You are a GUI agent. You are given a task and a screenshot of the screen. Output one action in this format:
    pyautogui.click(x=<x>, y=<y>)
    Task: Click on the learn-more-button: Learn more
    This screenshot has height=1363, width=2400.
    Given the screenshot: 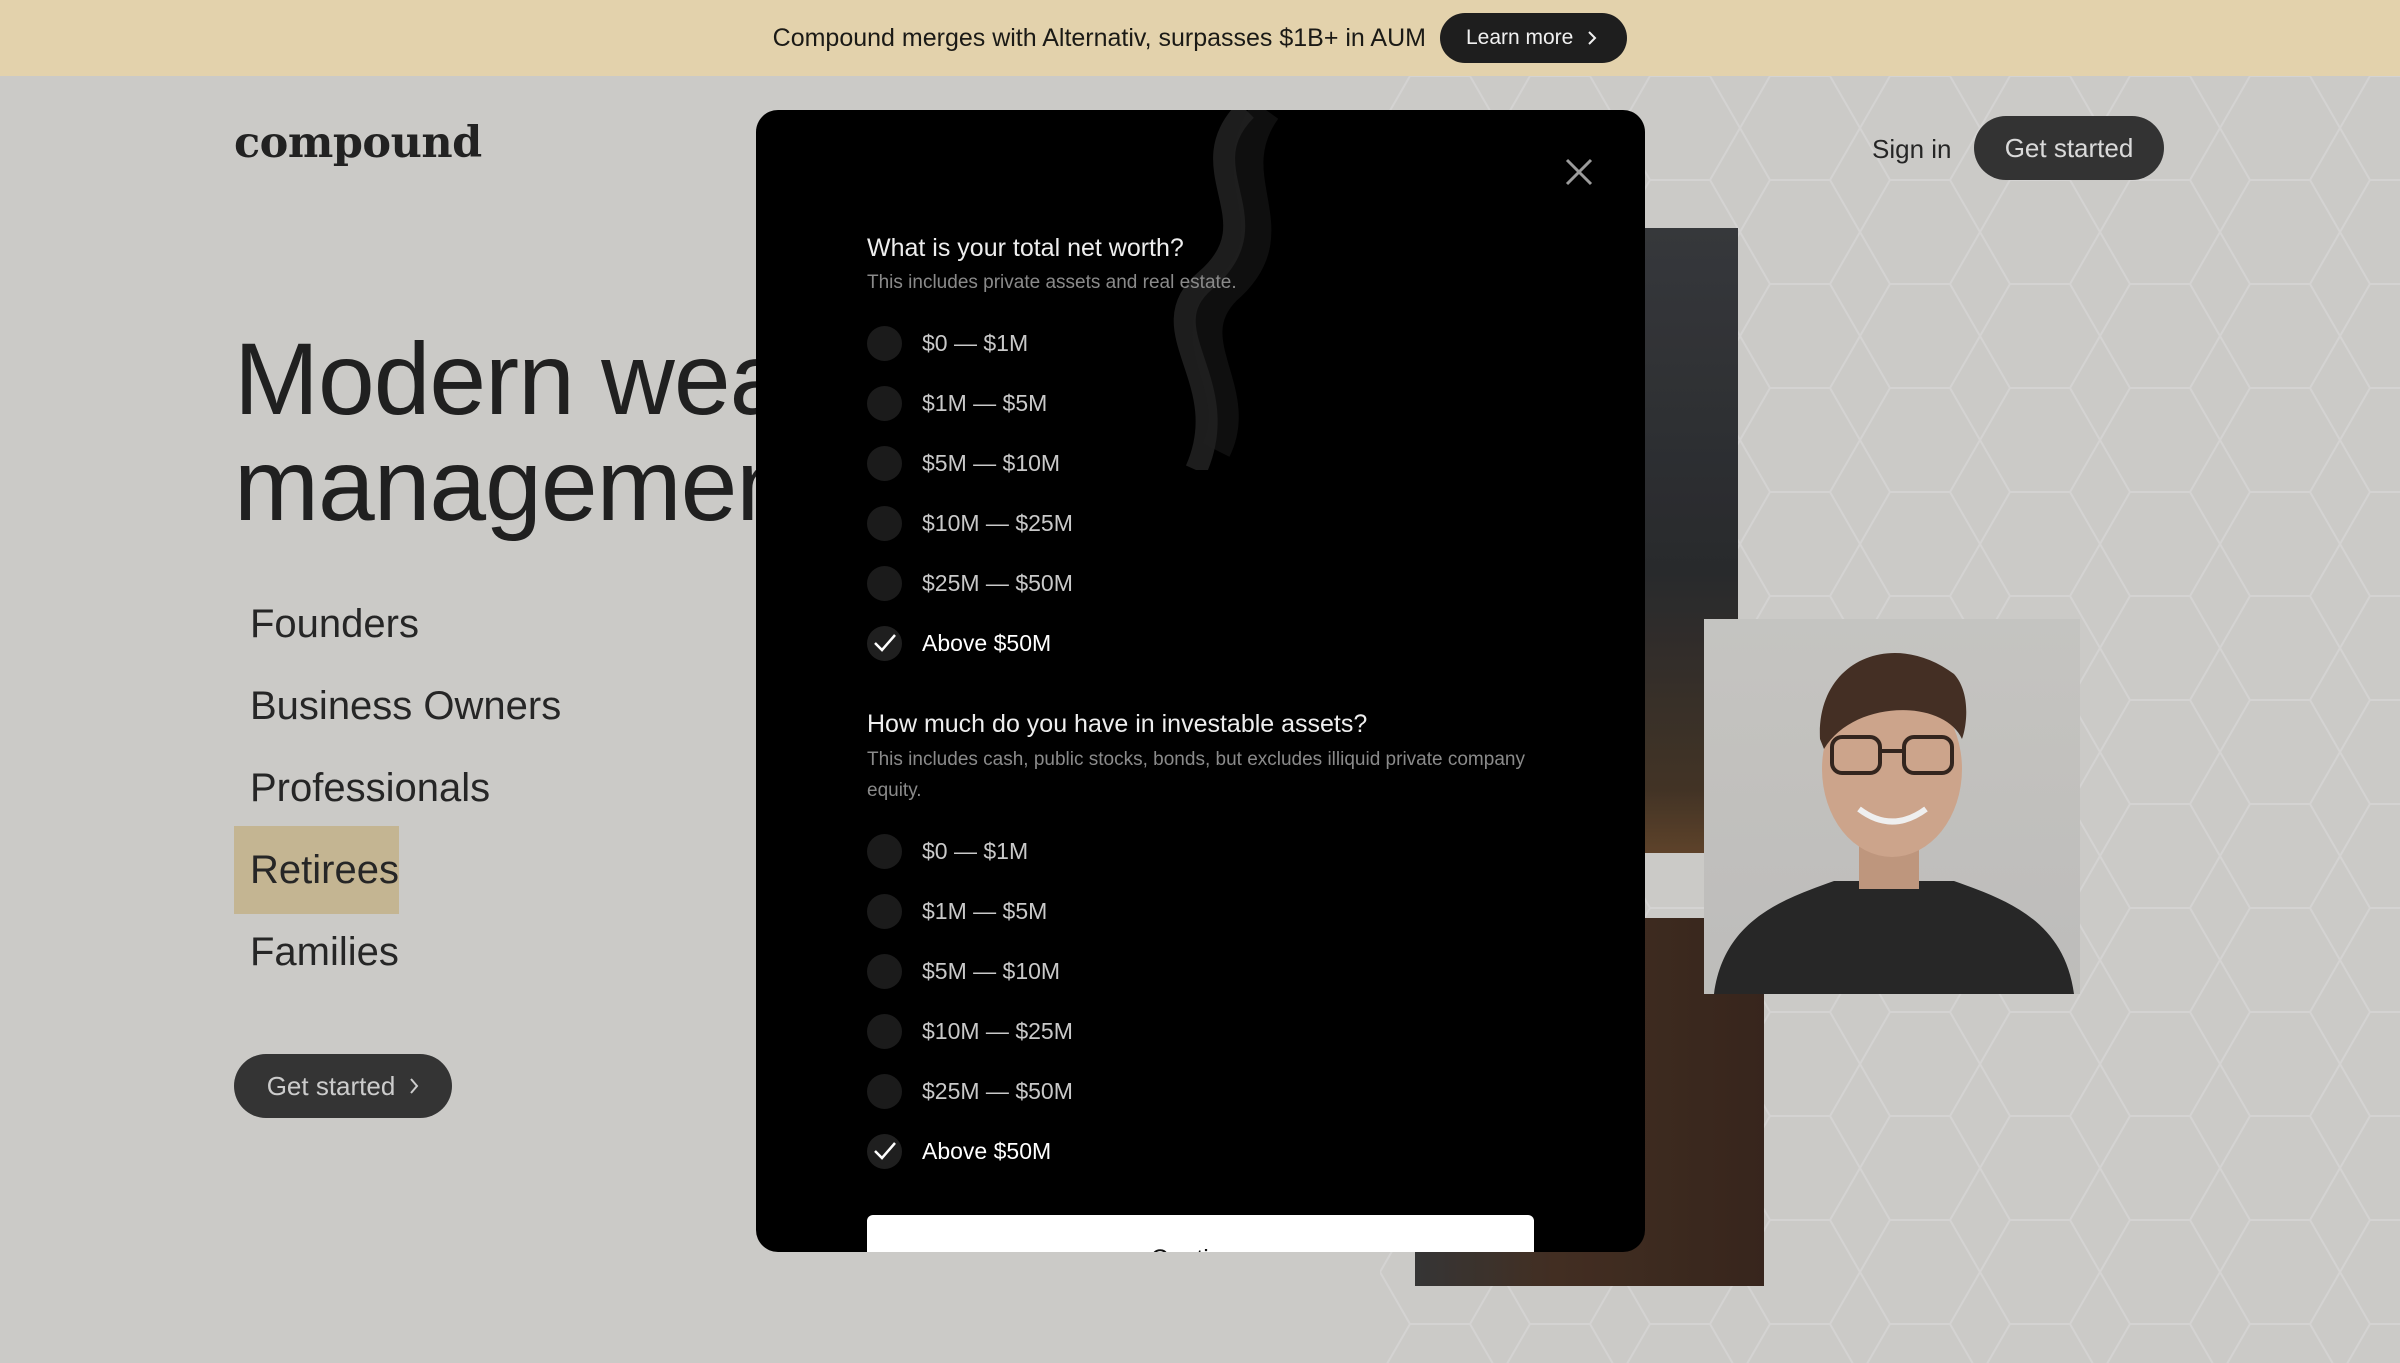 What is the action you would take?
    pyautogui.click(x=1533, y=38)
    